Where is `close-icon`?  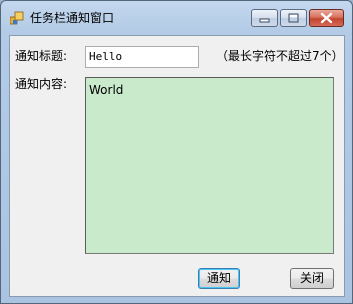 close-icon is located at coordinates (326, 18).